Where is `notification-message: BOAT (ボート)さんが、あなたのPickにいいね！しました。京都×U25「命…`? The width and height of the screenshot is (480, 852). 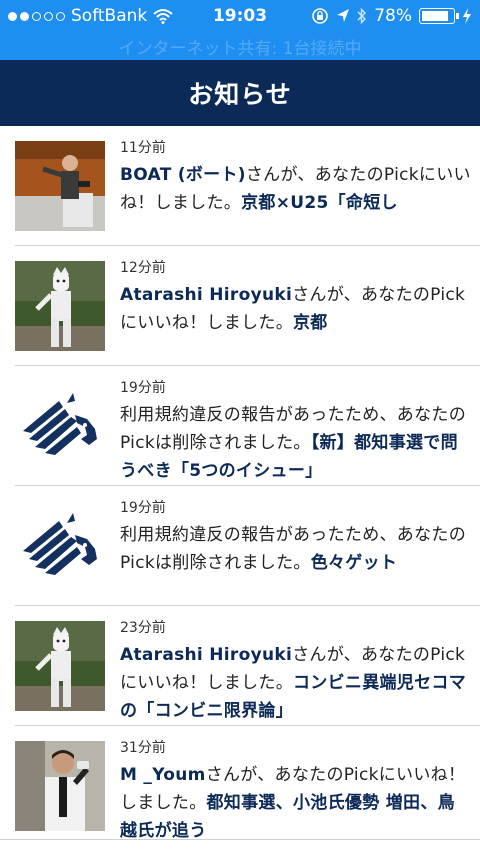 notification-message: BOAT (ボート)さんが、あなたのPickにいいね！しました。京都×U25「命… is located at coordinates (296, 189).